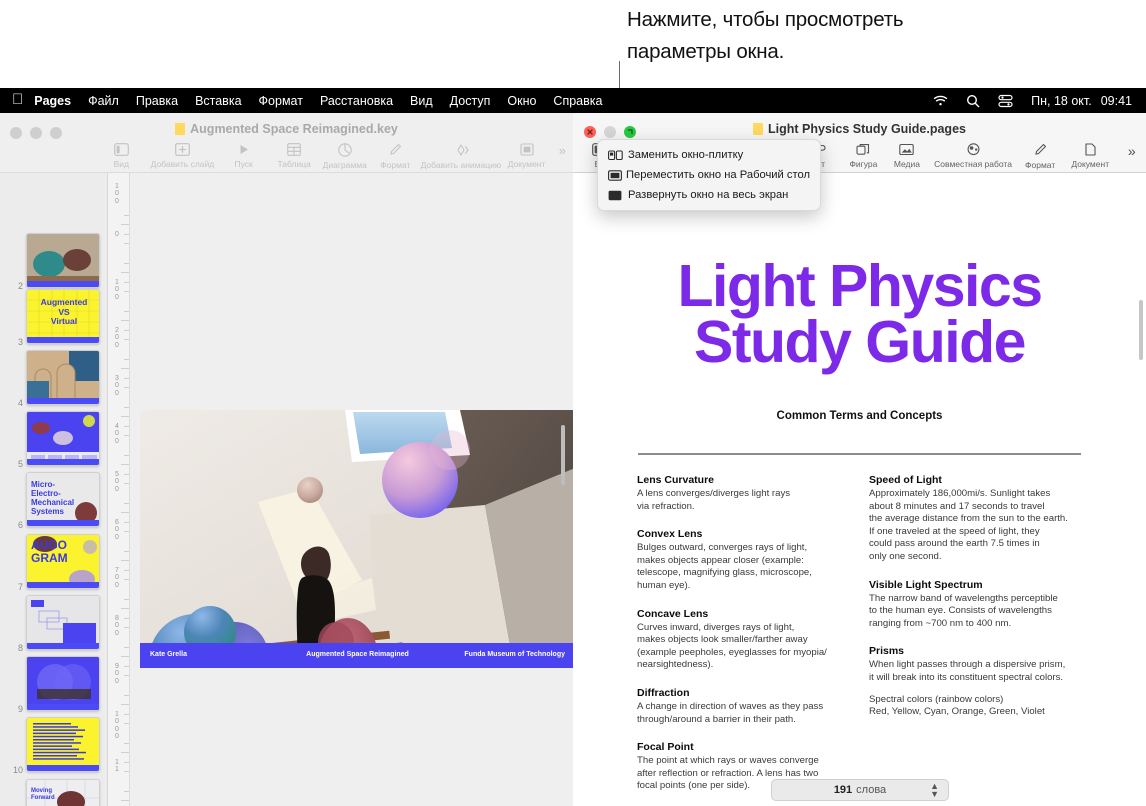  What do you see at coordinates (157, 101) in the screenshot?
I see `menu-item-edit: Правка` at bounding box center [157, 101].